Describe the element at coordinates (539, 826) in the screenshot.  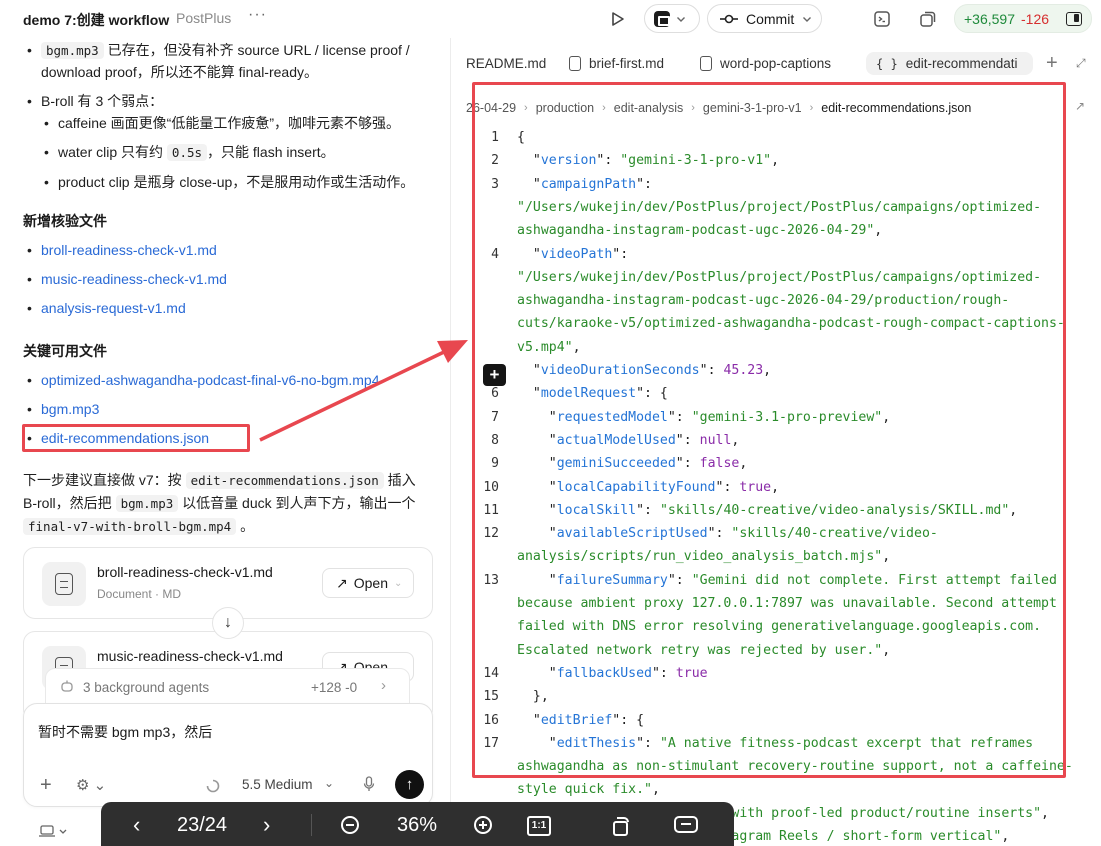
I see `actual-size-button: 1:1` at that location.